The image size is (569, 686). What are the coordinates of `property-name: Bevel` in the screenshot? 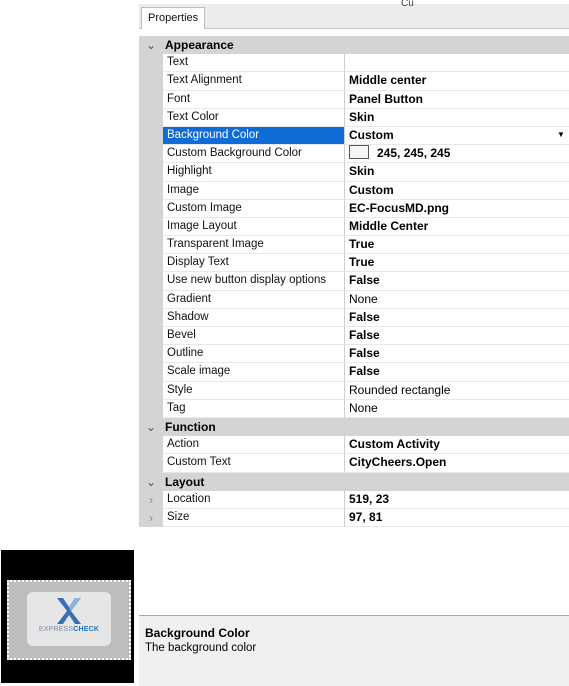 It's located at (254, 336).